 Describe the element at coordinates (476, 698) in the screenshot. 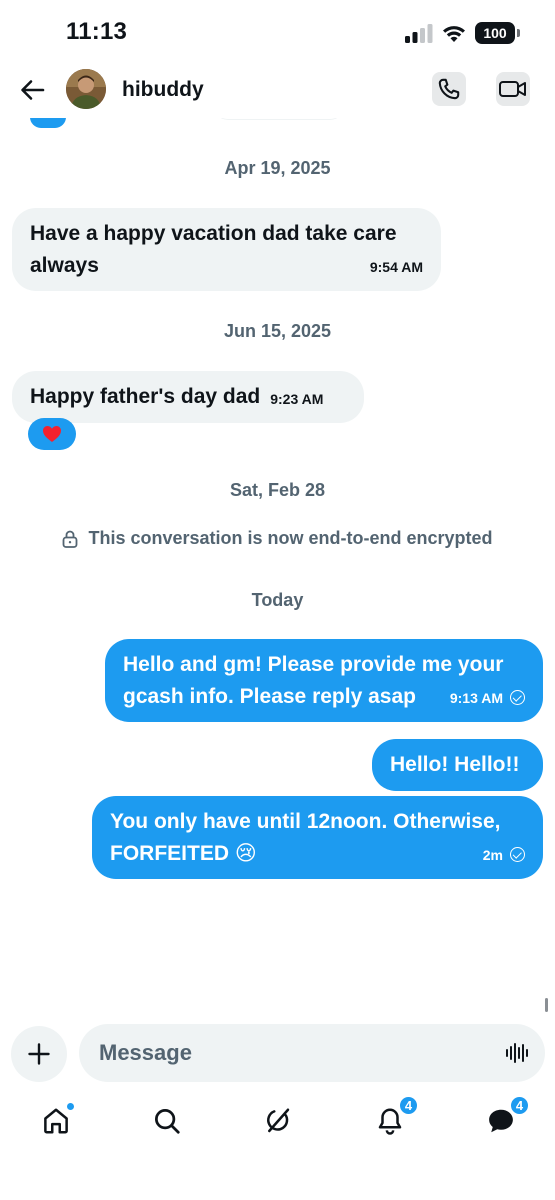

I see `message-time: 9:13 AM` at that location.